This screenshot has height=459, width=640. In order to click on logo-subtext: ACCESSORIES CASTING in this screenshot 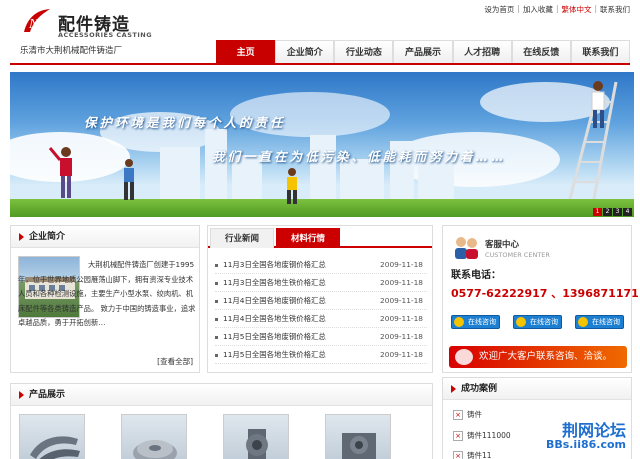, I will do `click(105, 35)`.